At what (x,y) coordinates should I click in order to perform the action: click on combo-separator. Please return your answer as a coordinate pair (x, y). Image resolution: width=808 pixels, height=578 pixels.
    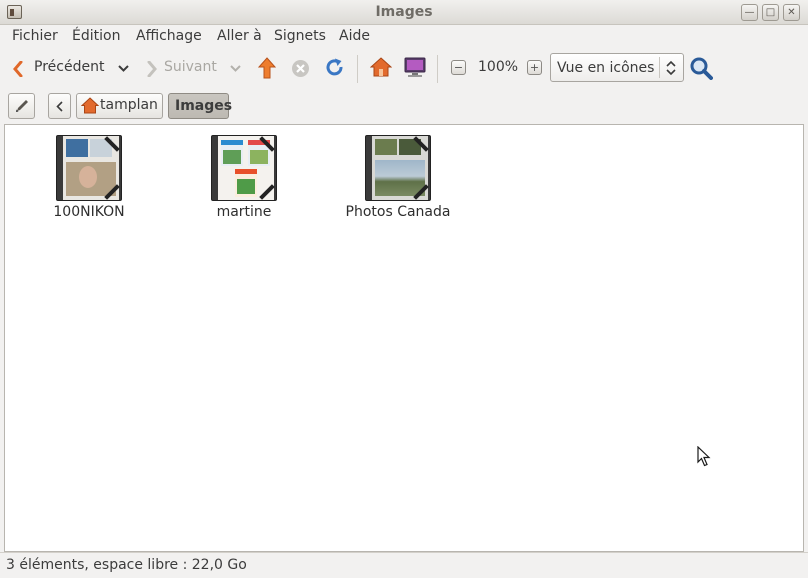
    Looking at the image, I should click on (659, 67).